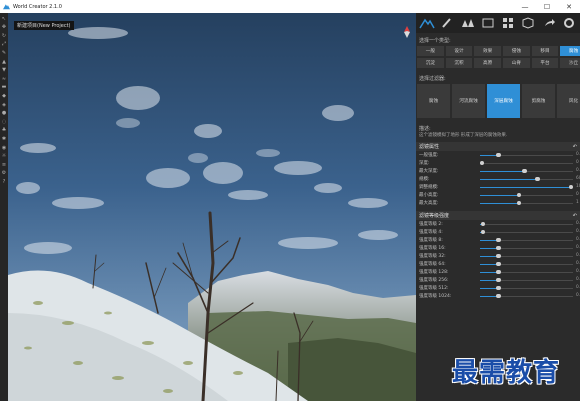 The image size is (580, 401). What do you see at coordinates (4, 53) in the screenshot?
I see `brush-tool-icon: ✎` at bounding box center [4, 53].